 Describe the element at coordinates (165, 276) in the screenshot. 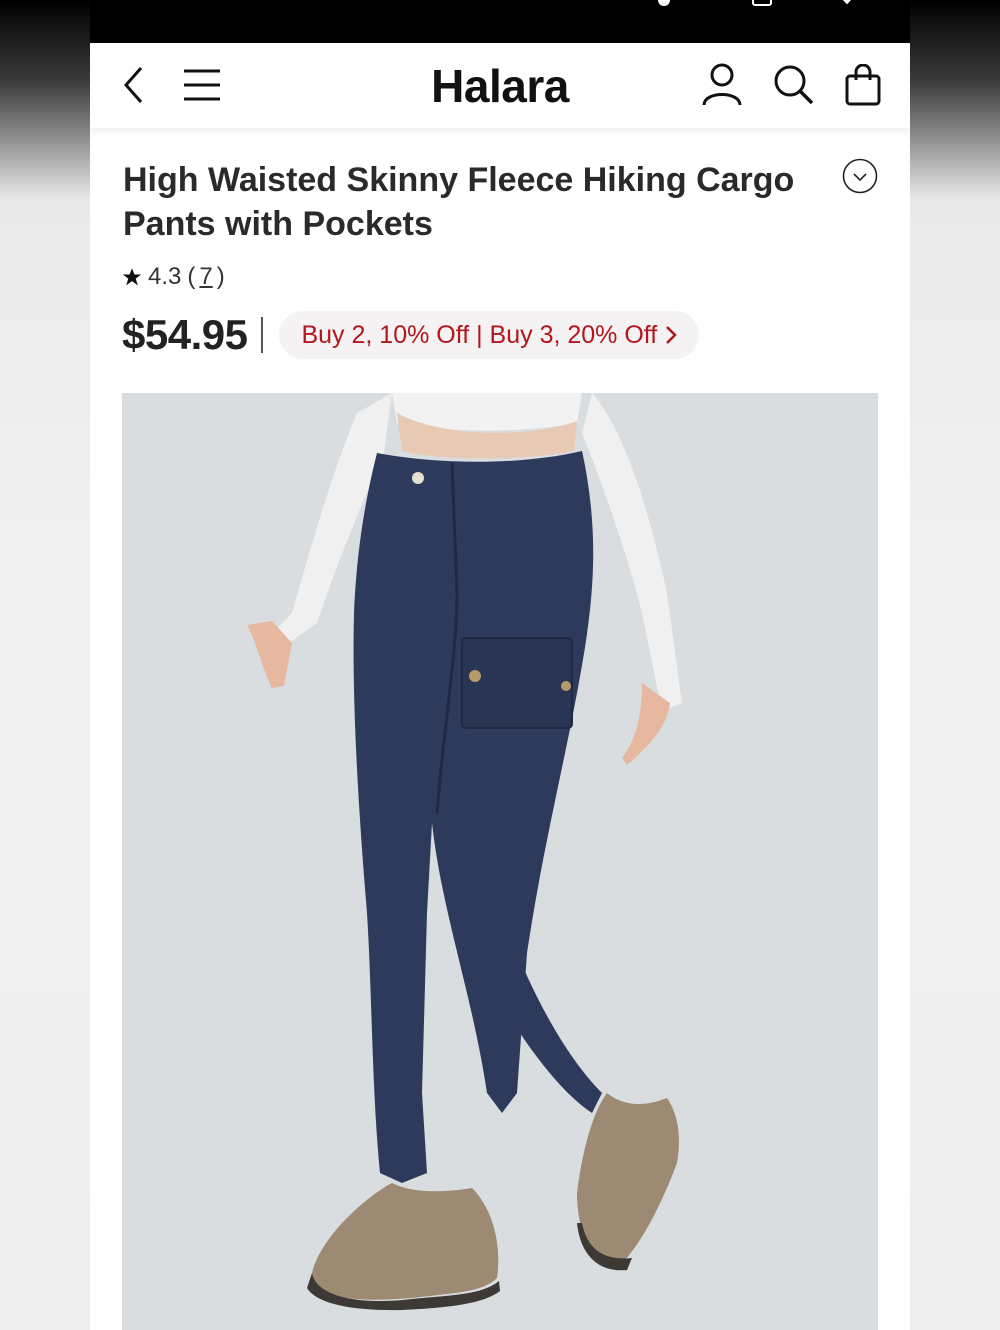

I see `rating-value: 4.3` at that location.